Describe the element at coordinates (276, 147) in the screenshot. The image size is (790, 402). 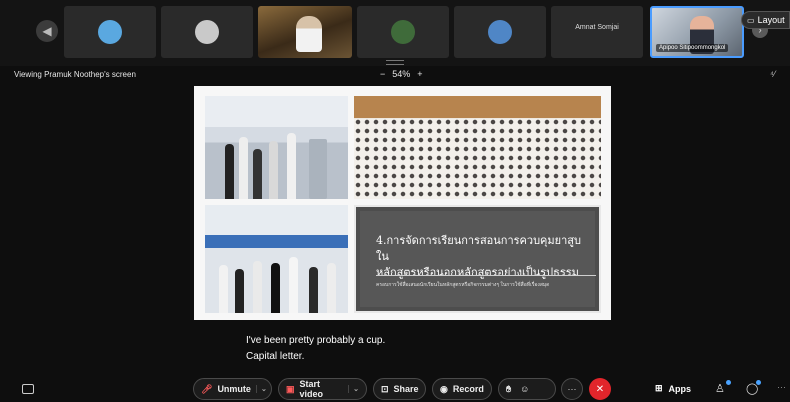
I see `slide-photo-hallway` at that location.